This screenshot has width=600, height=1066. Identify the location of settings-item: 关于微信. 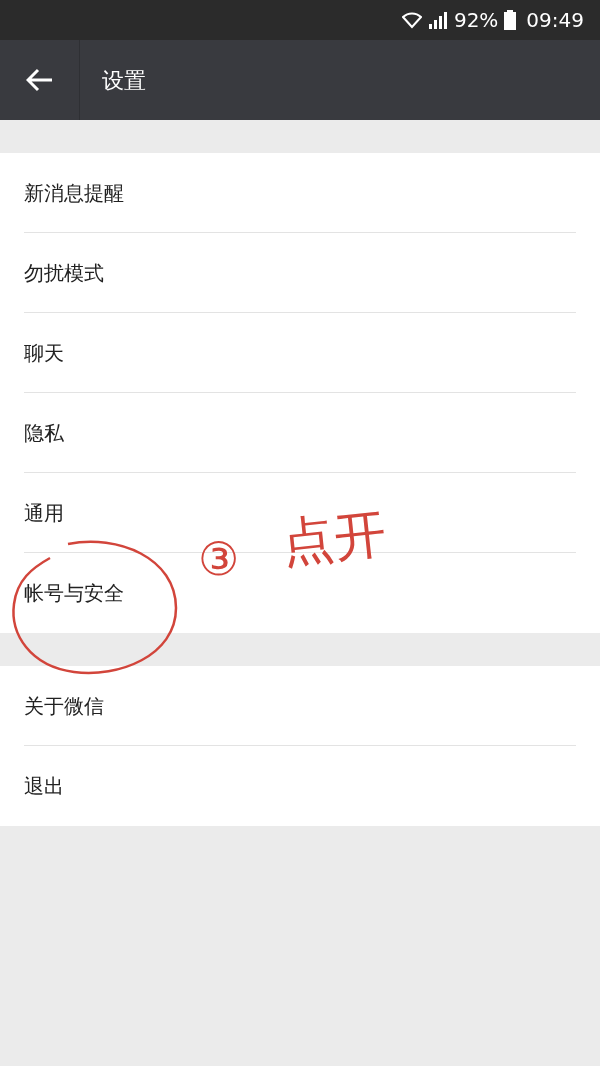
(64, 705).